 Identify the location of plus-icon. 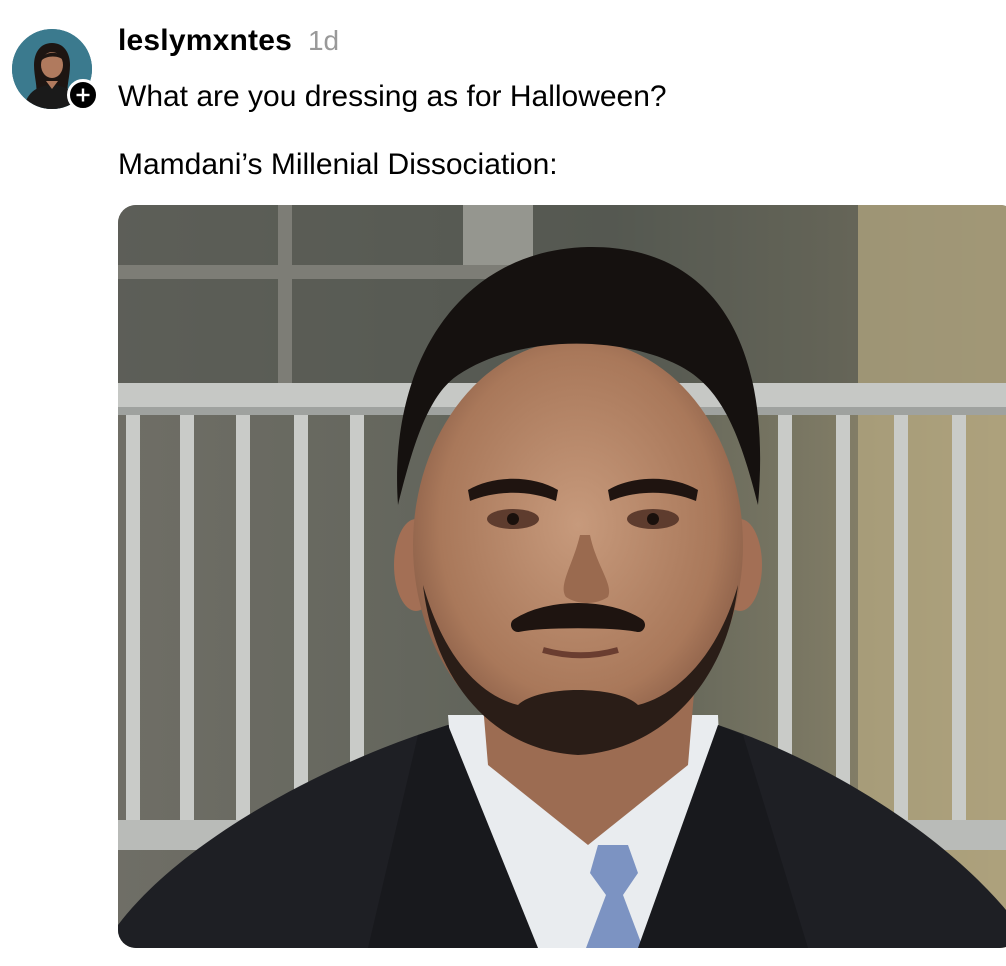
(83, 95).